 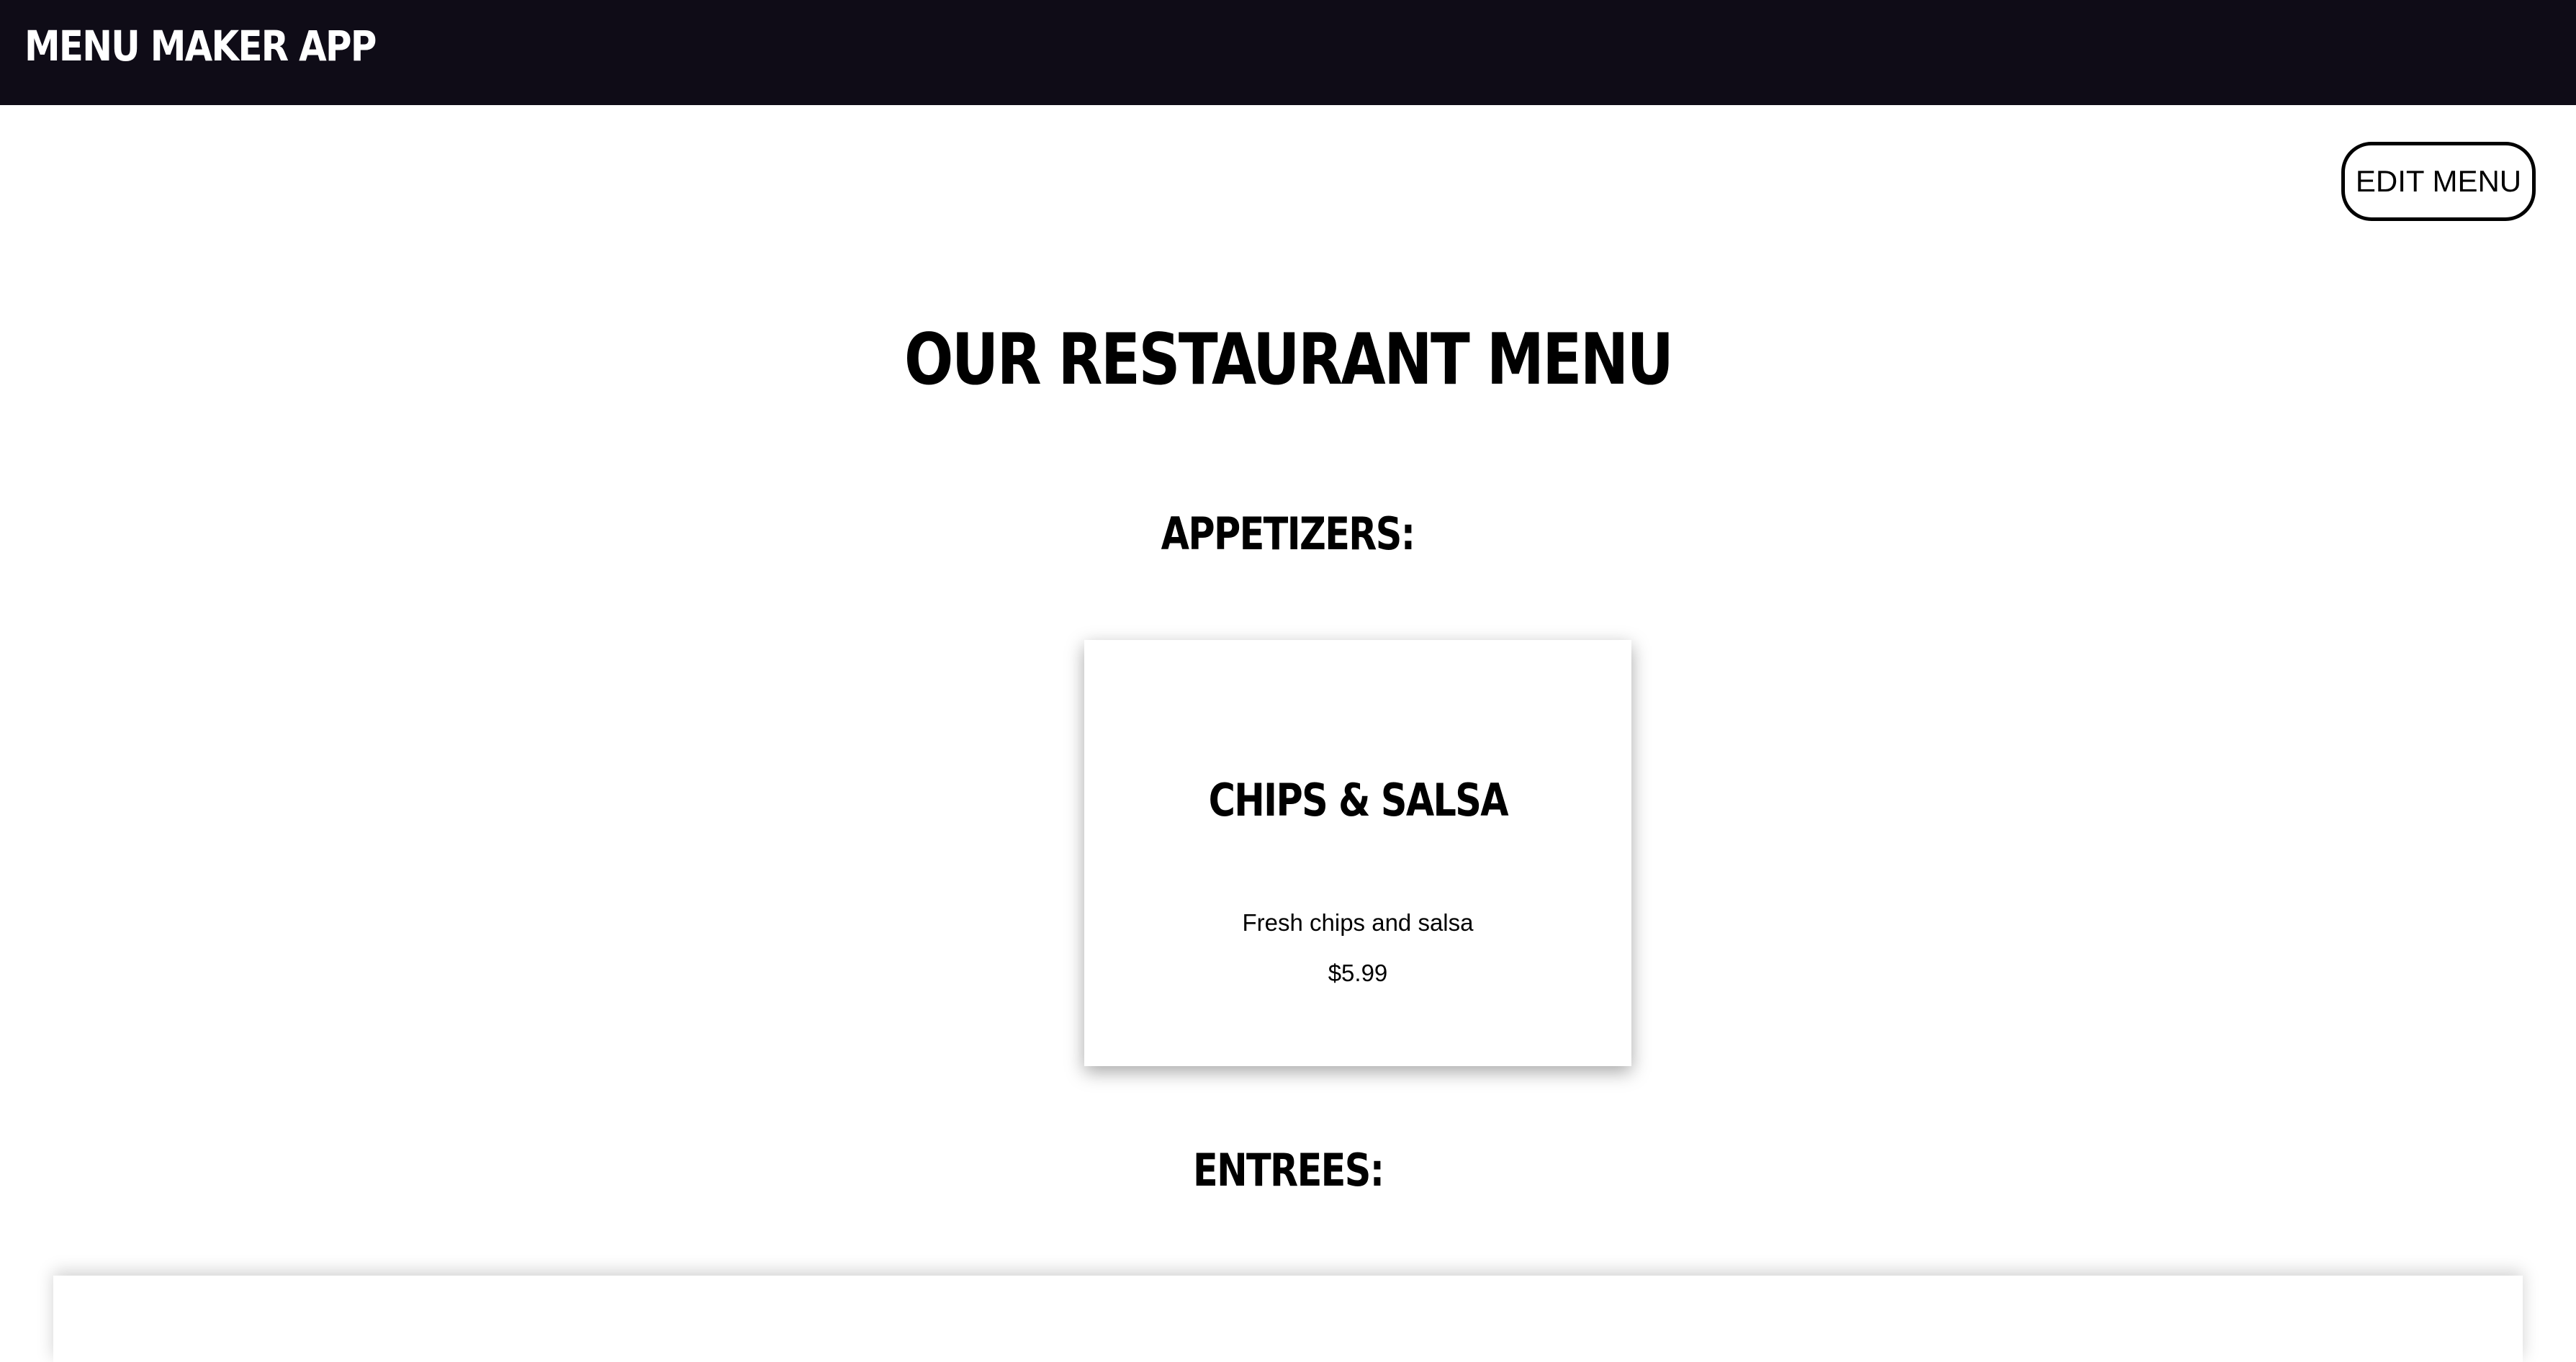 I want to click on section-heading-appetizers: APPETIZERS:, so click(x=1288, y=534).